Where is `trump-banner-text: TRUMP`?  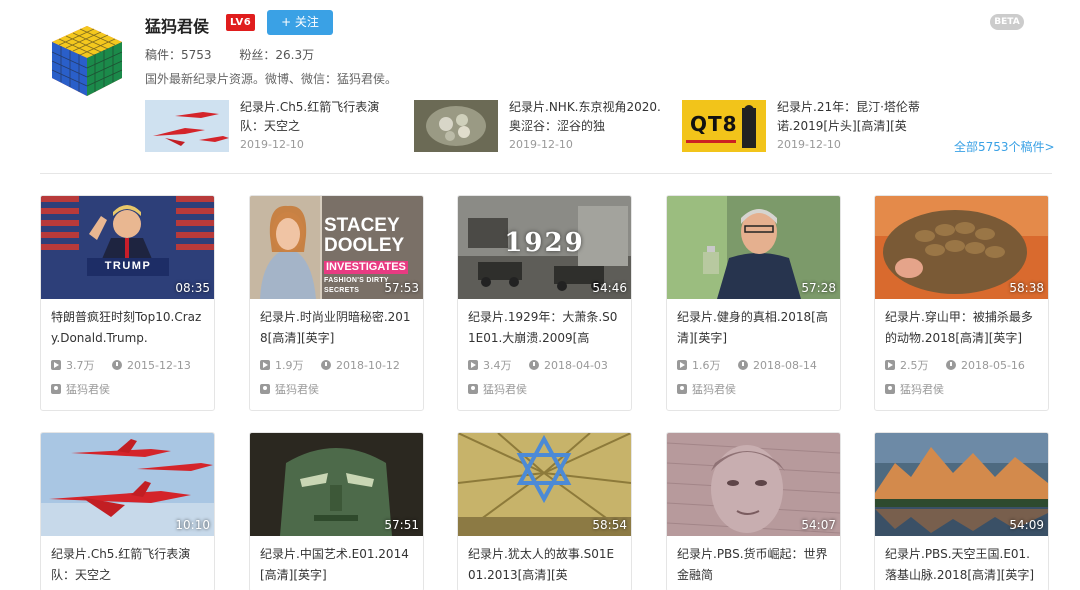
trump-banner-text: TRUMP is located at coordinates (128, 266).